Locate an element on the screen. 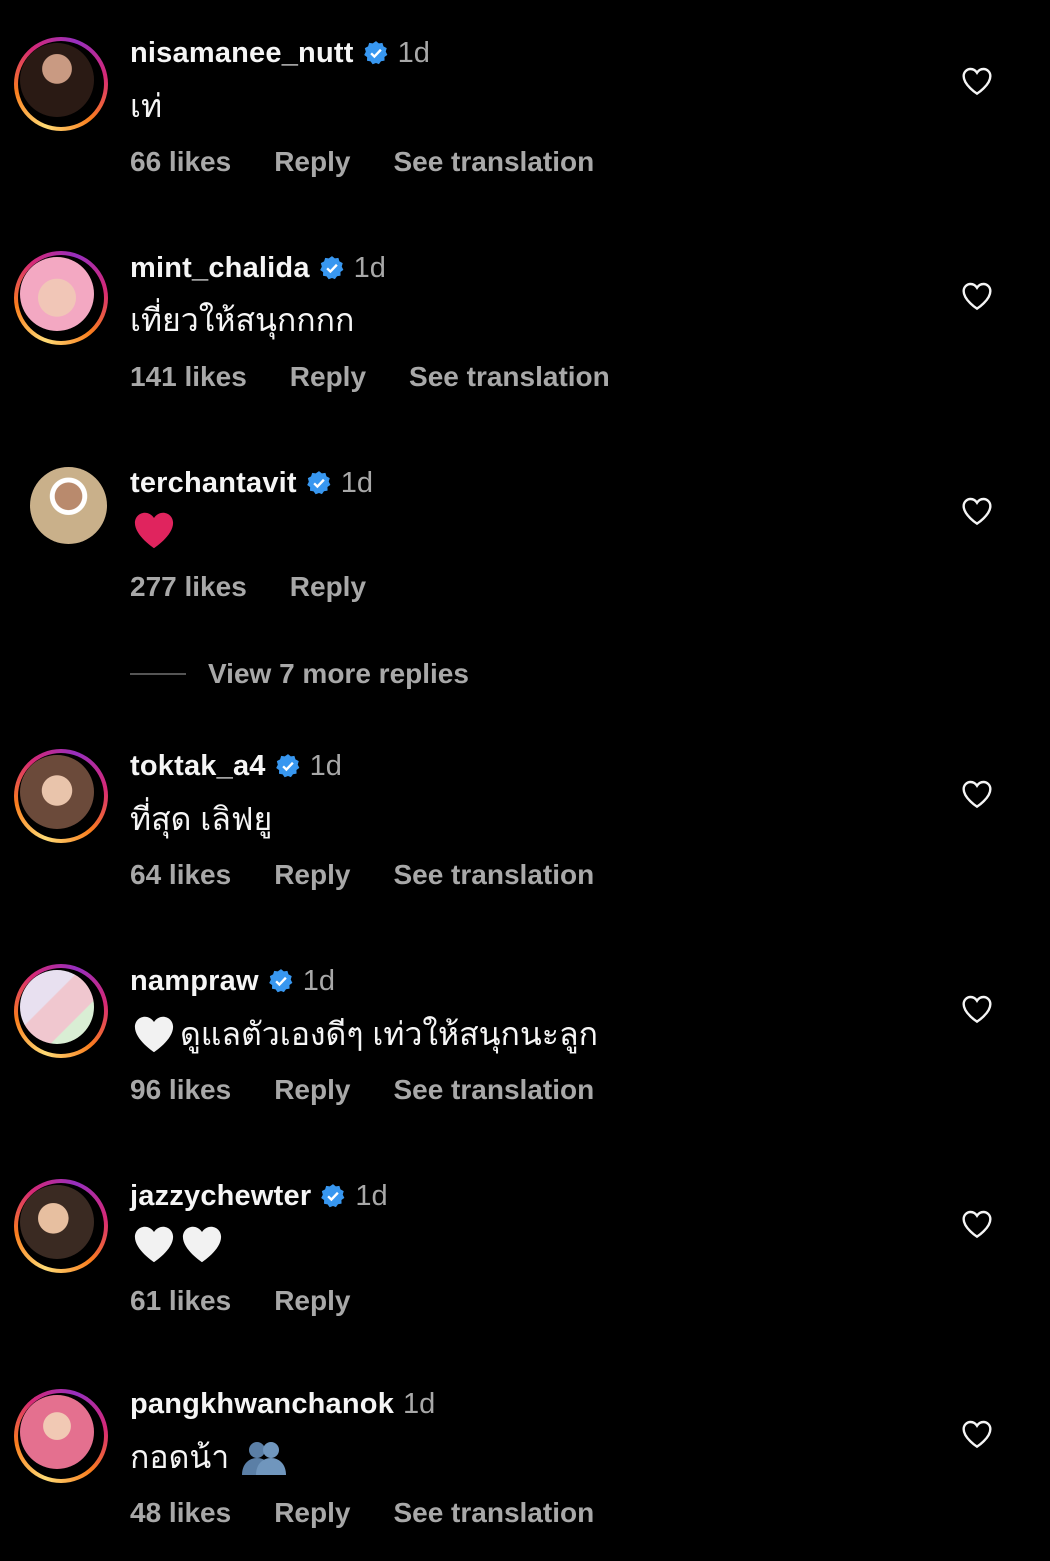 Image resolution: width=1050 pixels, height=1561 pixels. comment-text: กอดน้า is located at coordinates (180, 1457).